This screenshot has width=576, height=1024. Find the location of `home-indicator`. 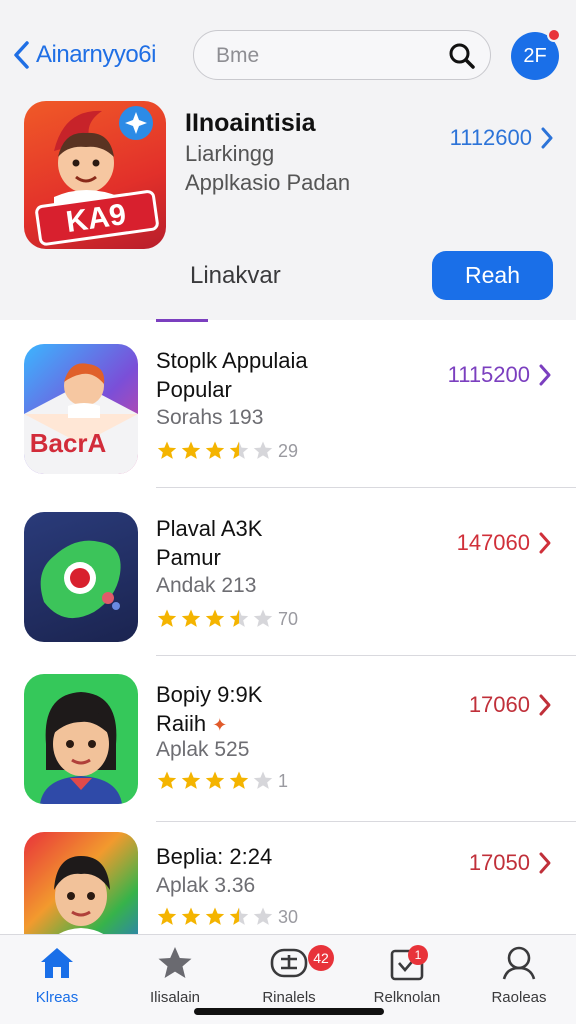

home-indicator is located at coordinates (289, 1011).